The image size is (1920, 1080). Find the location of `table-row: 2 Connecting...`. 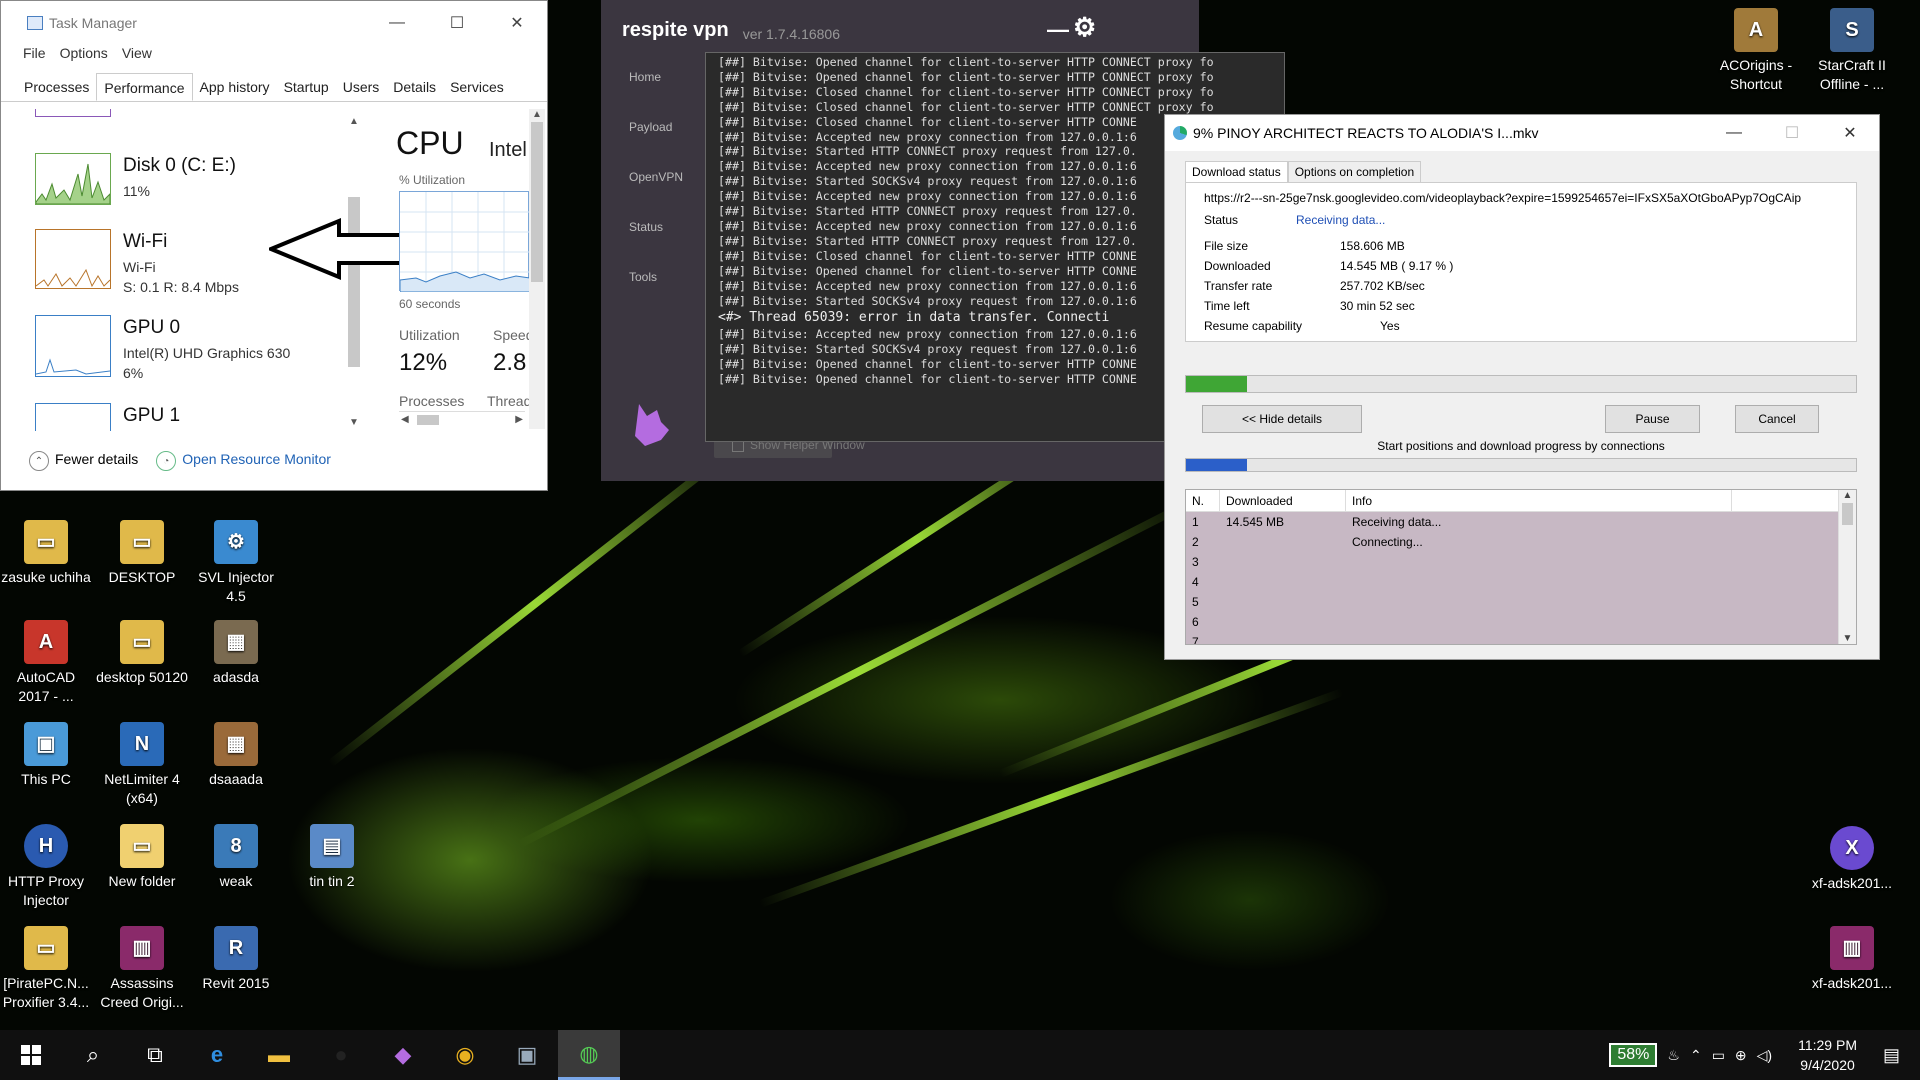

table-row: 2 Connecting... is located at coordinates (1521, 542).